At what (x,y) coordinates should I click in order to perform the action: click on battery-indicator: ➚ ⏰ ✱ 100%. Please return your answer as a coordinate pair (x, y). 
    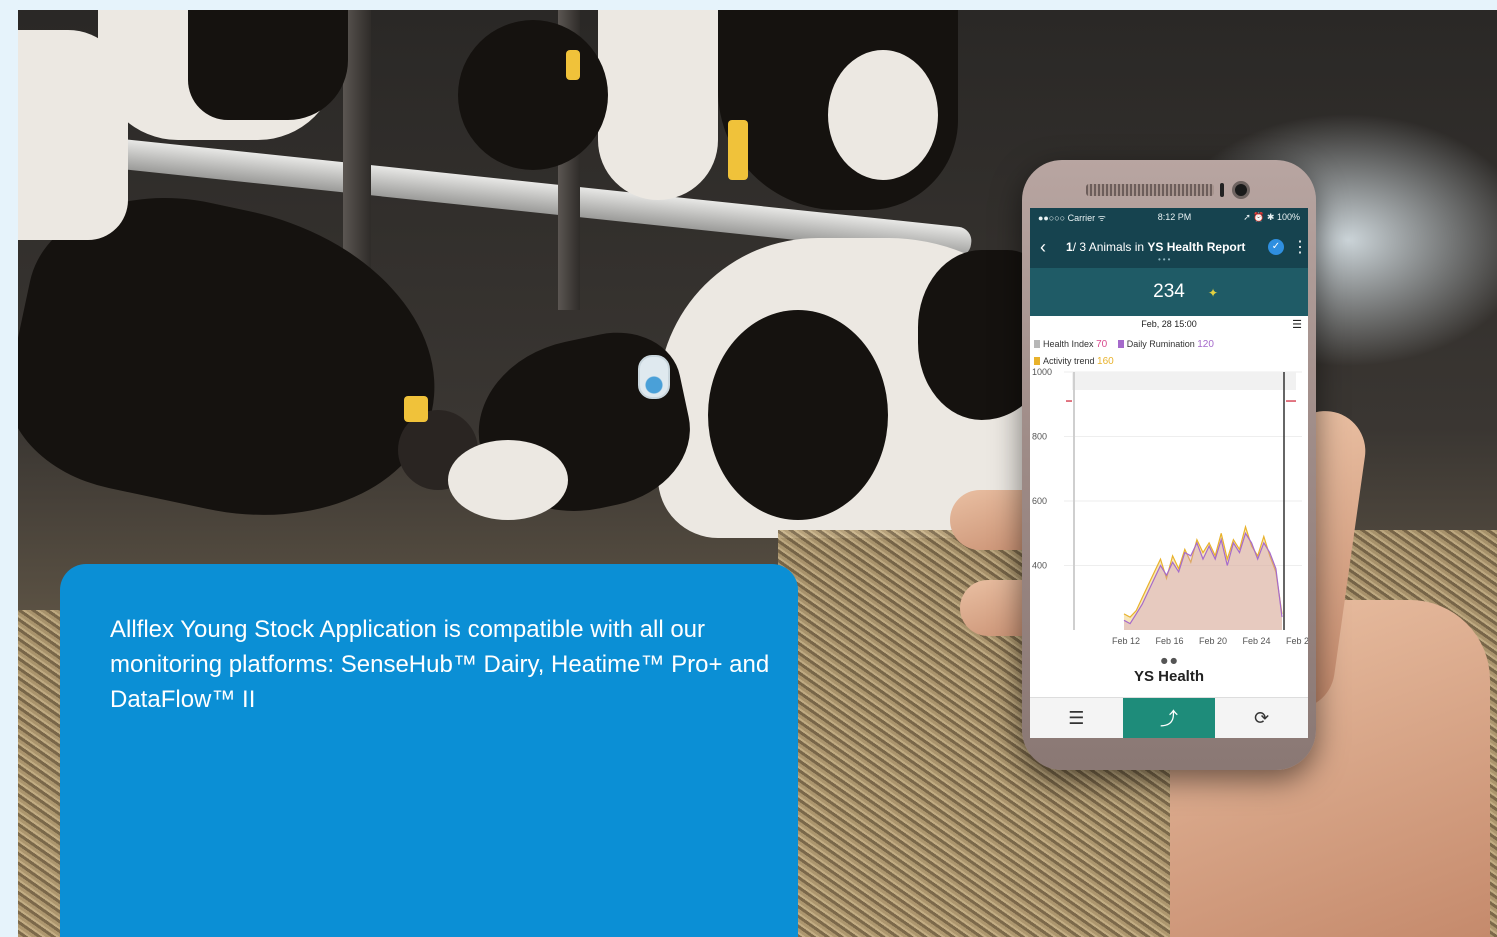
    Looking at the image, I should click on (1271, 216).